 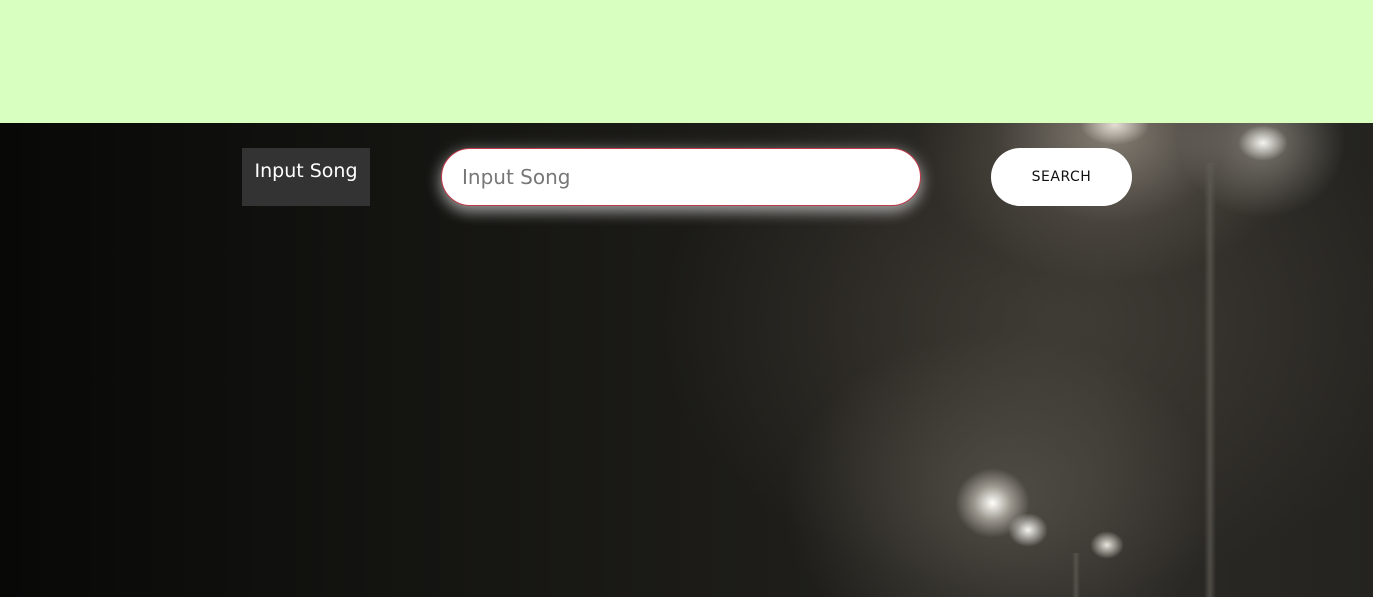 What do you see at coordinates (306, 177) in the screenshot?
I see `input-song-label: Input Song` at bounding box center [306, 177].